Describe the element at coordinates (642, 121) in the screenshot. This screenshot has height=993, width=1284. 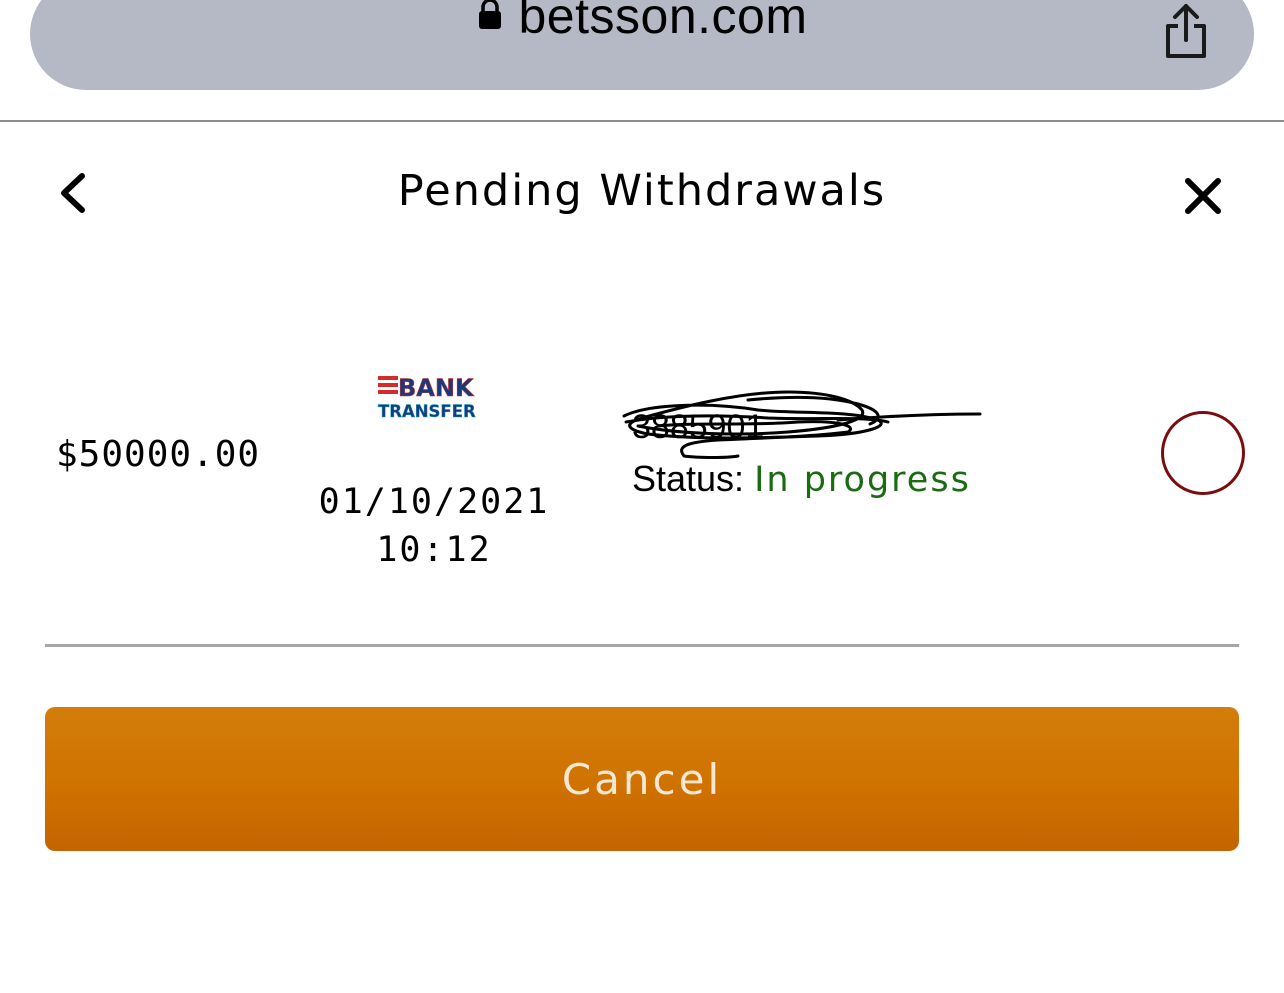
I see `browser-divider` at that location.